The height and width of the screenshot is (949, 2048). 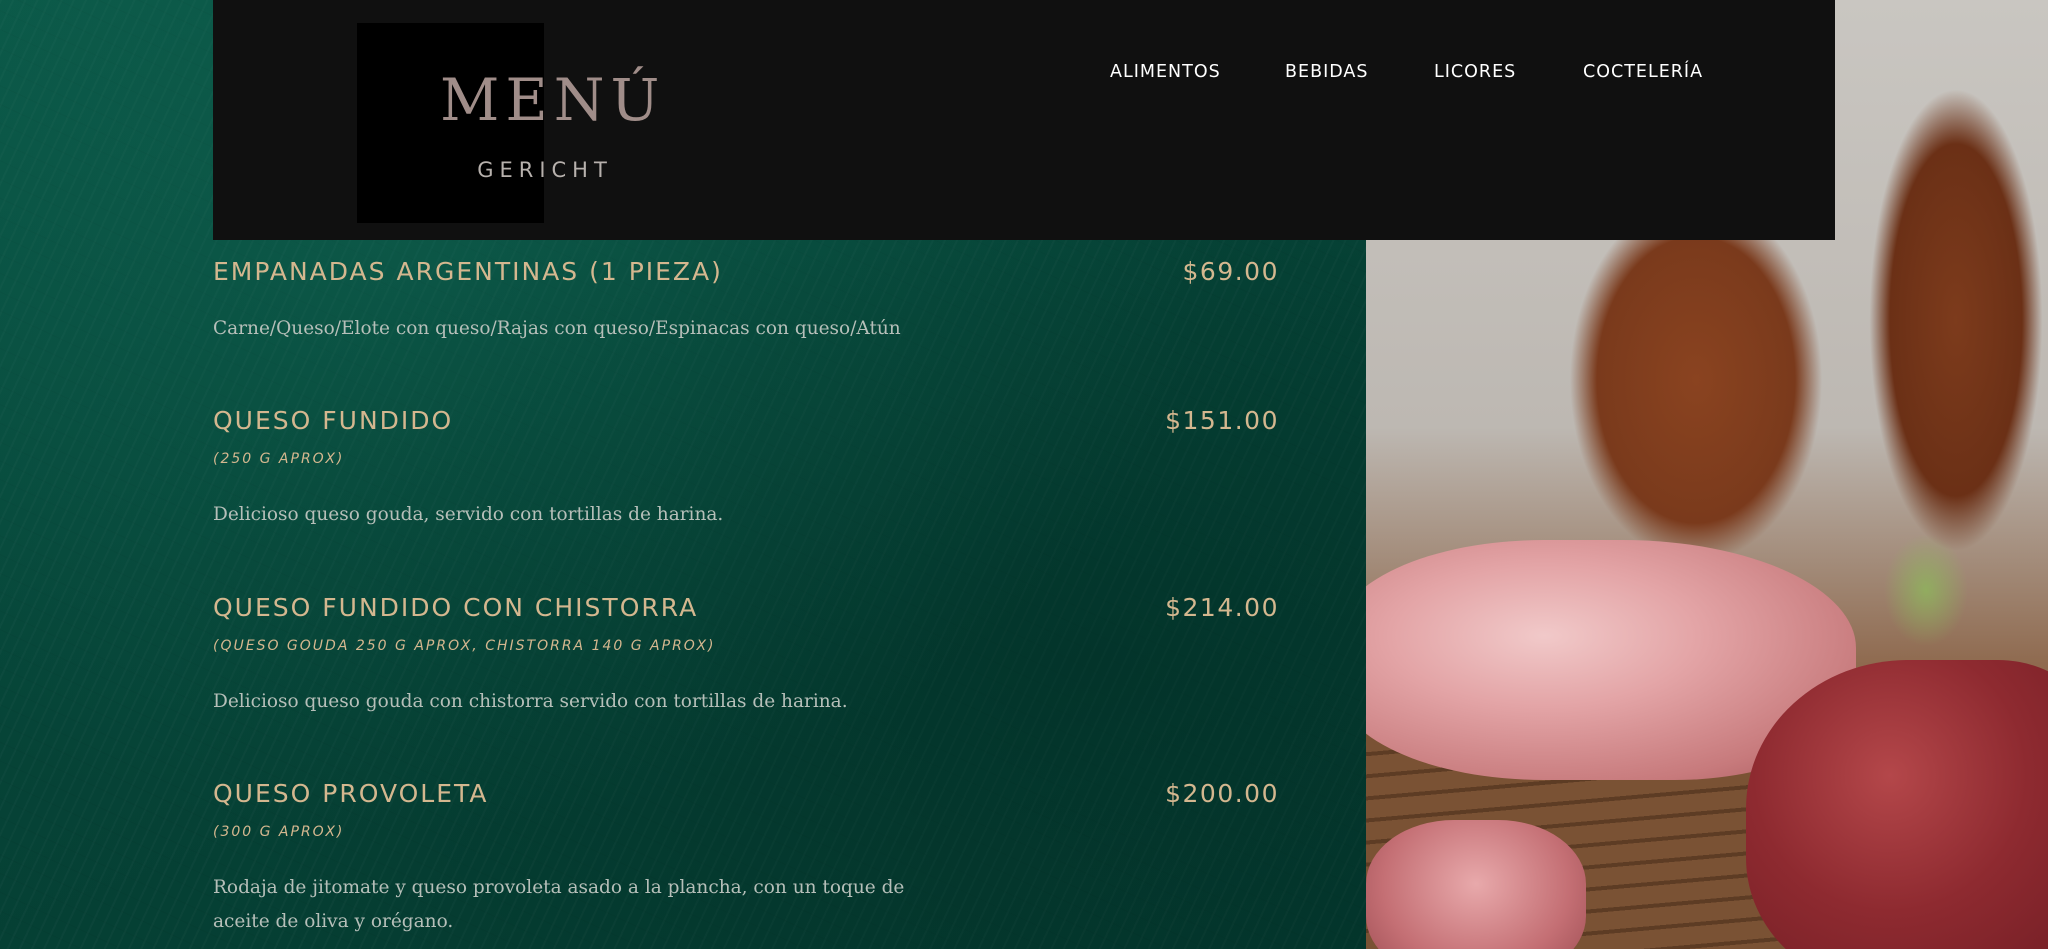 What do you see at coordinates (351, 793) in the screenshot?
I see `item-name: QUESO PROVOLETA` at bounding box center [351, 793].